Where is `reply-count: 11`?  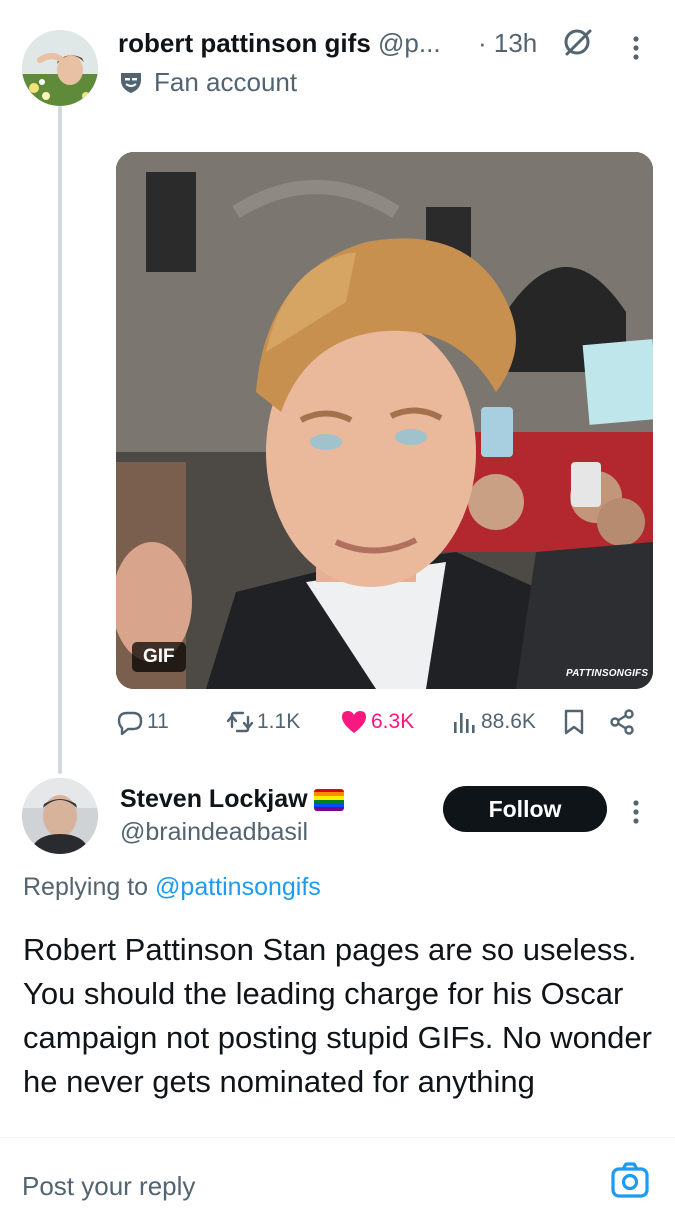
reply-count: 11 is located at coordinates (158, 721).